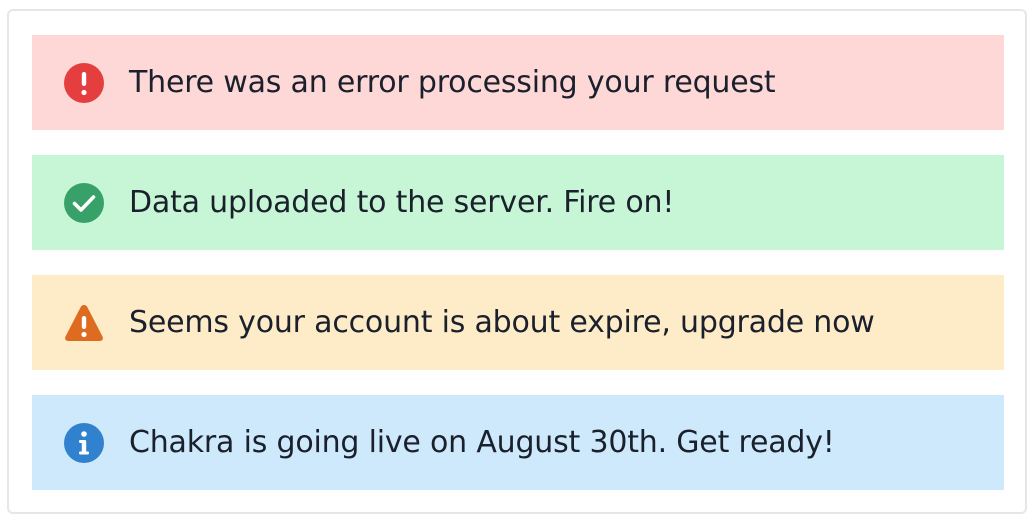  Describe the element at coordinates (402, 202) in the screenshot. I see `success-alert-message: Data uploaded to the server. Fire on!` at that location.